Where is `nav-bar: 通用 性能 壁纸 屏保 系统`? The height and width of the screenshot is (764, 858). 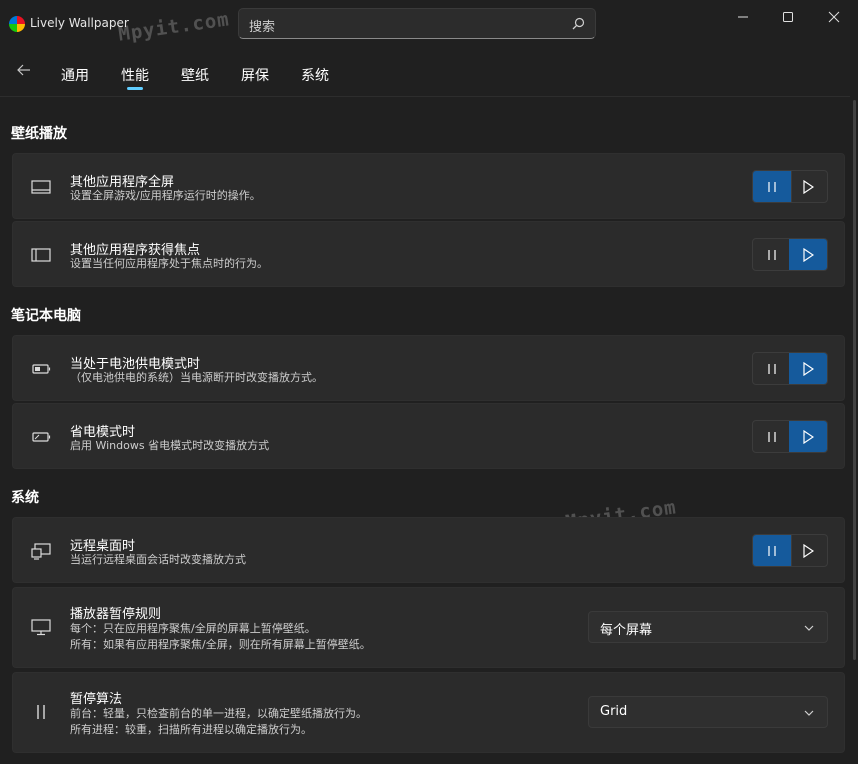 nav-bar: 通用 性能 壁纸 屏保 系统 is located at coordinates (429, 73).